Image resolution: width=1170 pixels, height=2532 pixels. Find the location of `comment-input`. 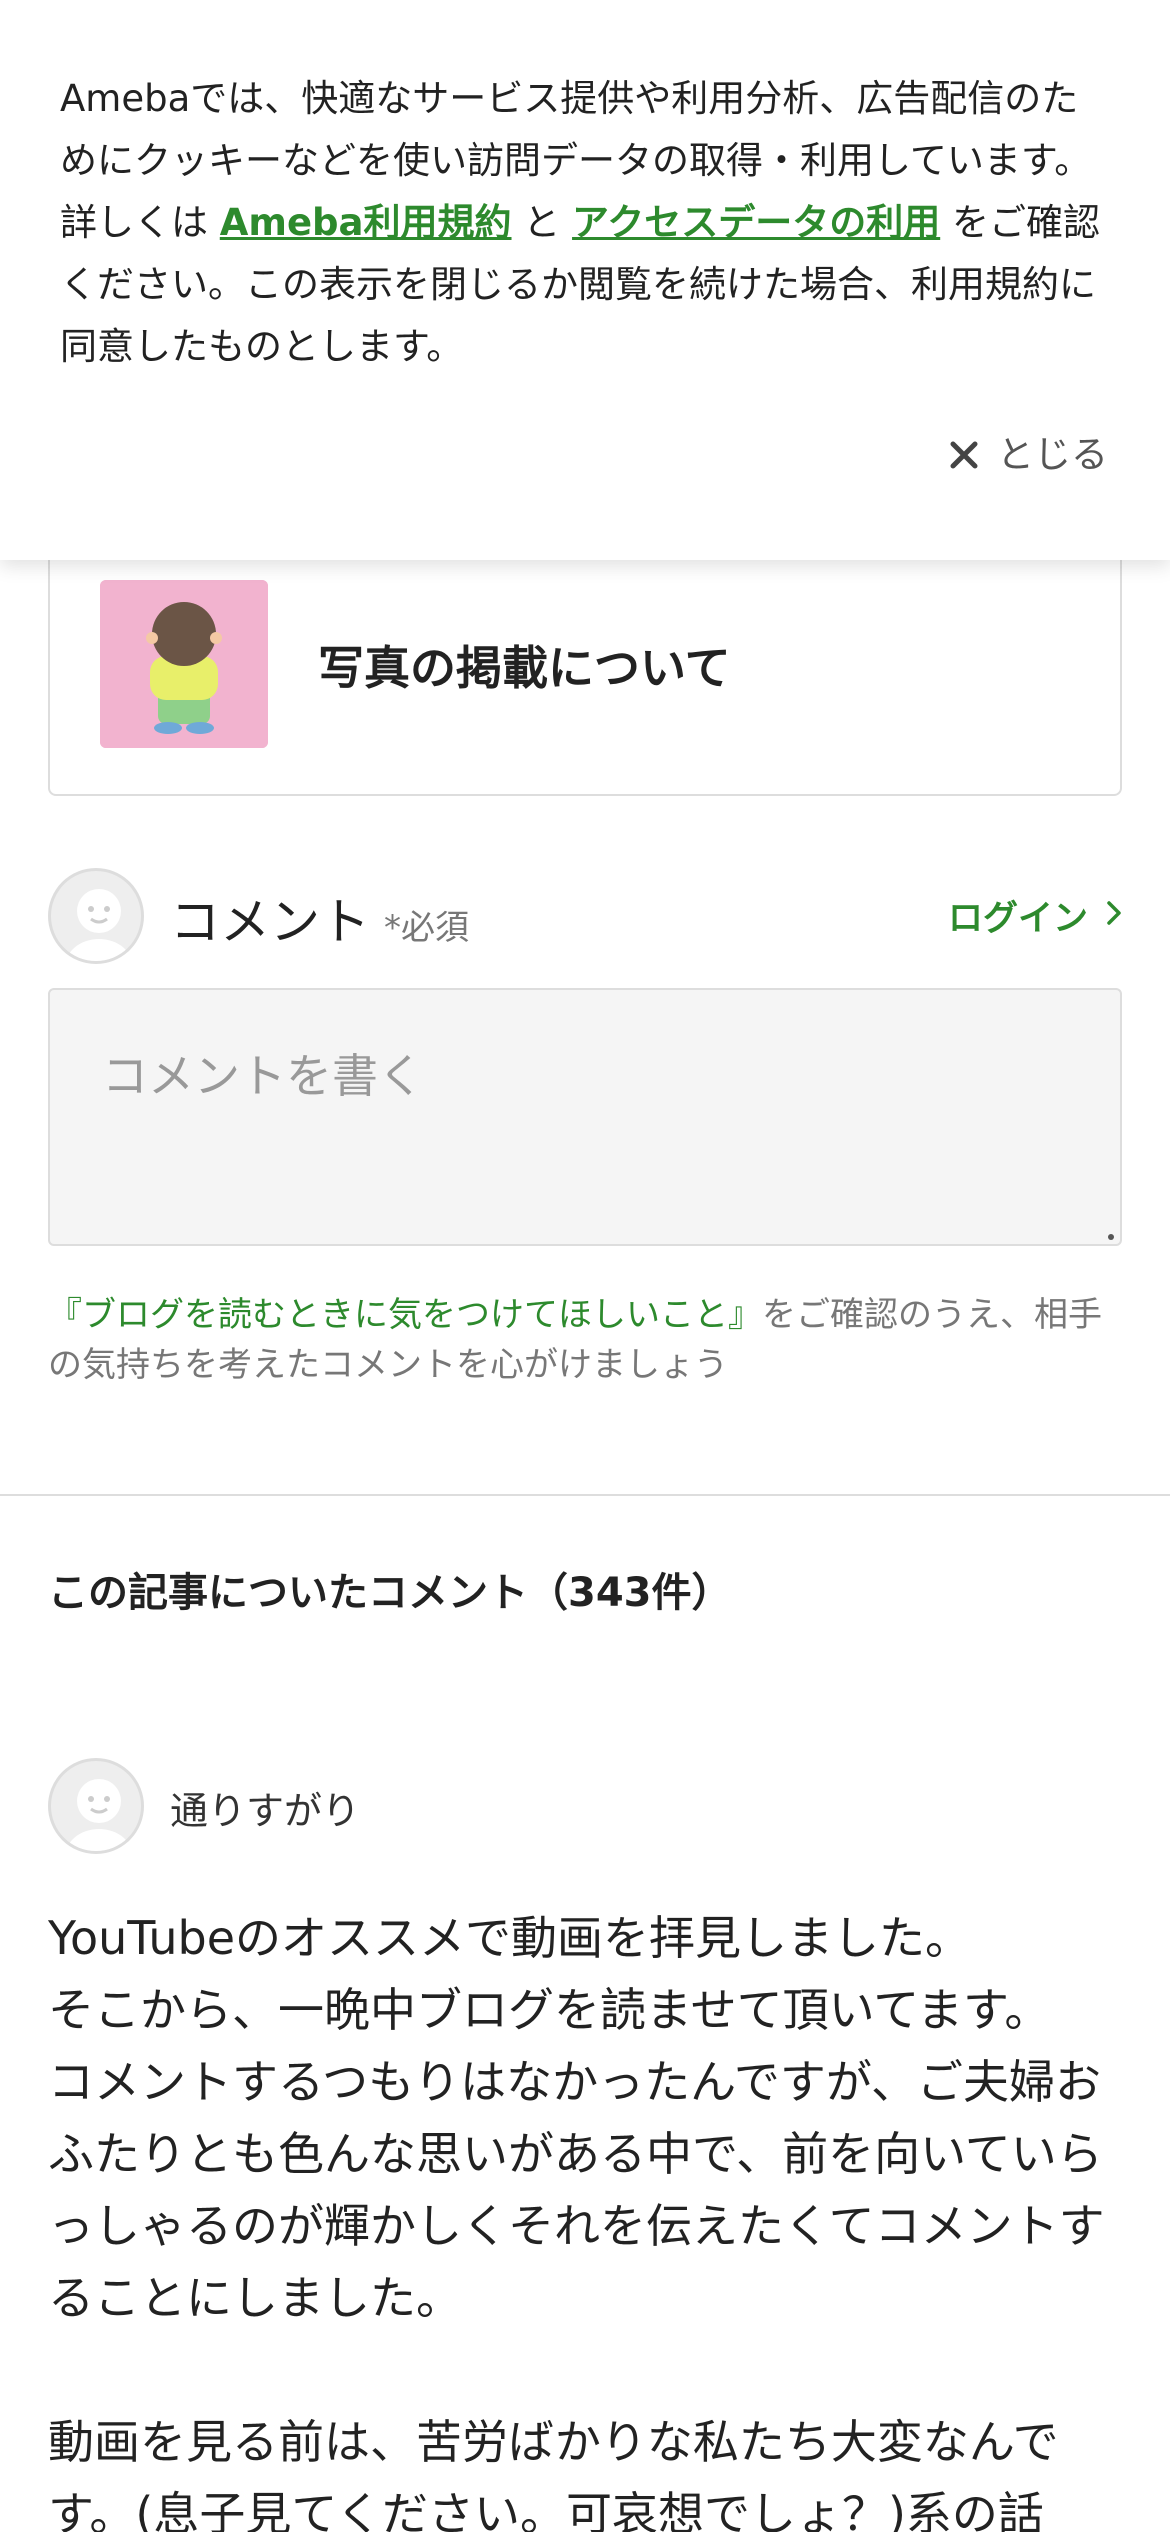

comment-input is located at coordinates (585, 1117).